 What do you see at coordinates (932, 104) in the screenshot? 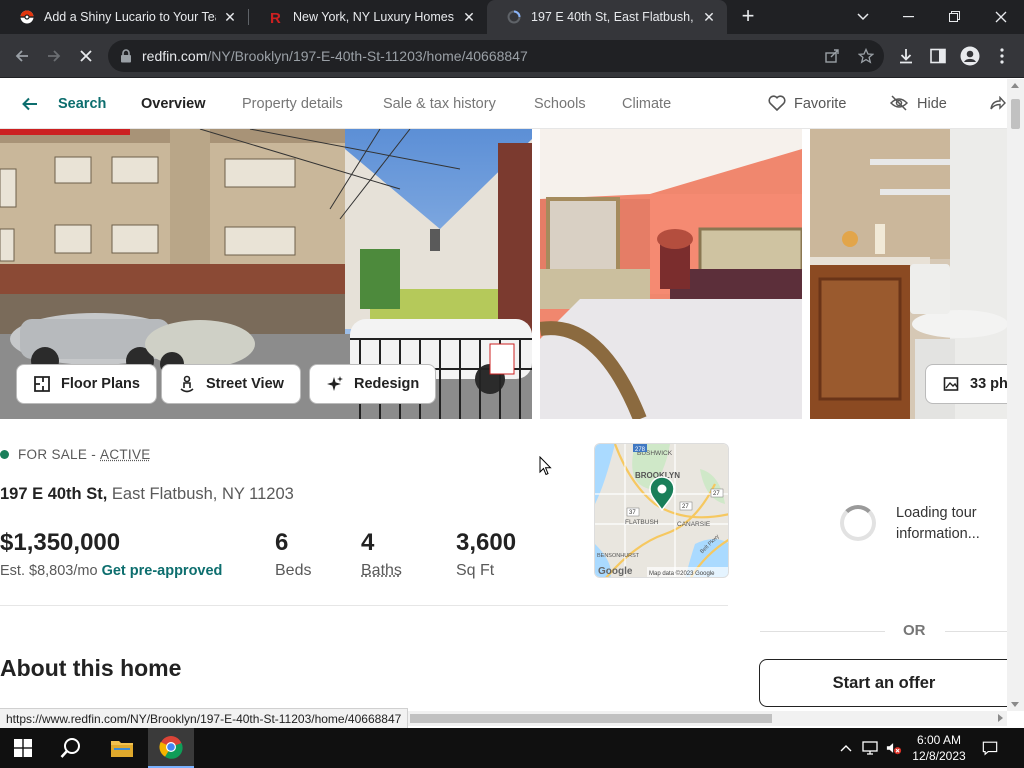
I see `hide-button: Hide` at bounding box center [932, 104].